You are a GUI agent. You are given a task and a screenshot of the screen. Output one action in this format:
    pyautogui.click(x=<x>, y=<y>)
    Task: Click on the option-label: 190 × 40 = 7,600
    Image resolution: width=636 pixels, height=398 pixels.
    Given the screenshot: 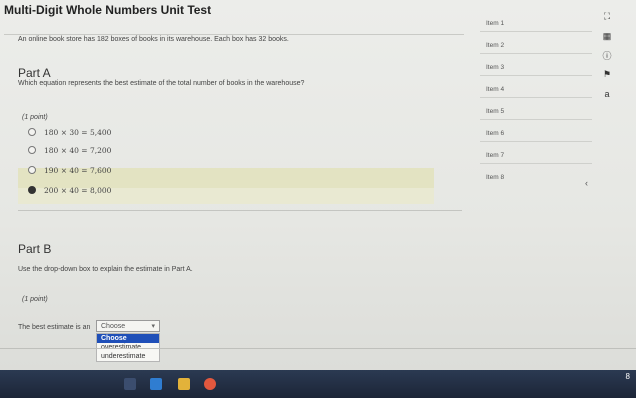 What is the action you would take?
    pyautogui.click(x=78, y=170)
    